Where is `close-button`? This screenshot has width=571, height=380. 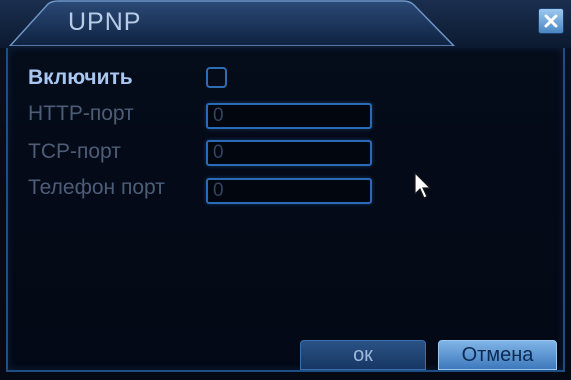 close-button is located at coordinates (551, 21).